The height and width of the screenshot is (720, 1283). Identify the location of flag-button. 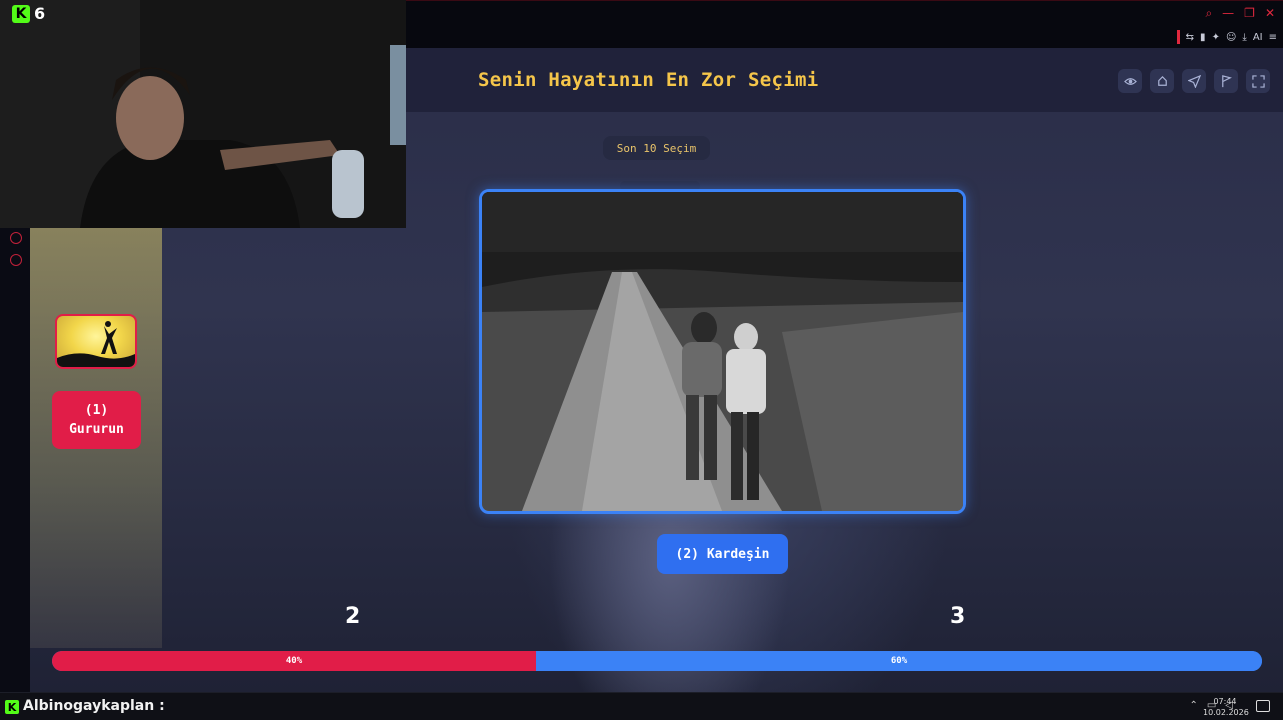
(1226, 81).